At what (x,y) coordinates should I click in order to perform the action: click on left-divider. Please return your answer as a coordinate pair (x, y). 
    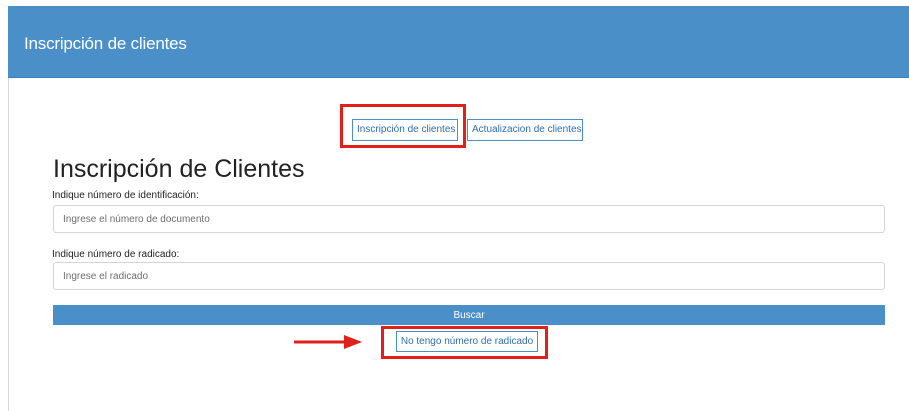
    Looking at the image, I should click on (8, 244).